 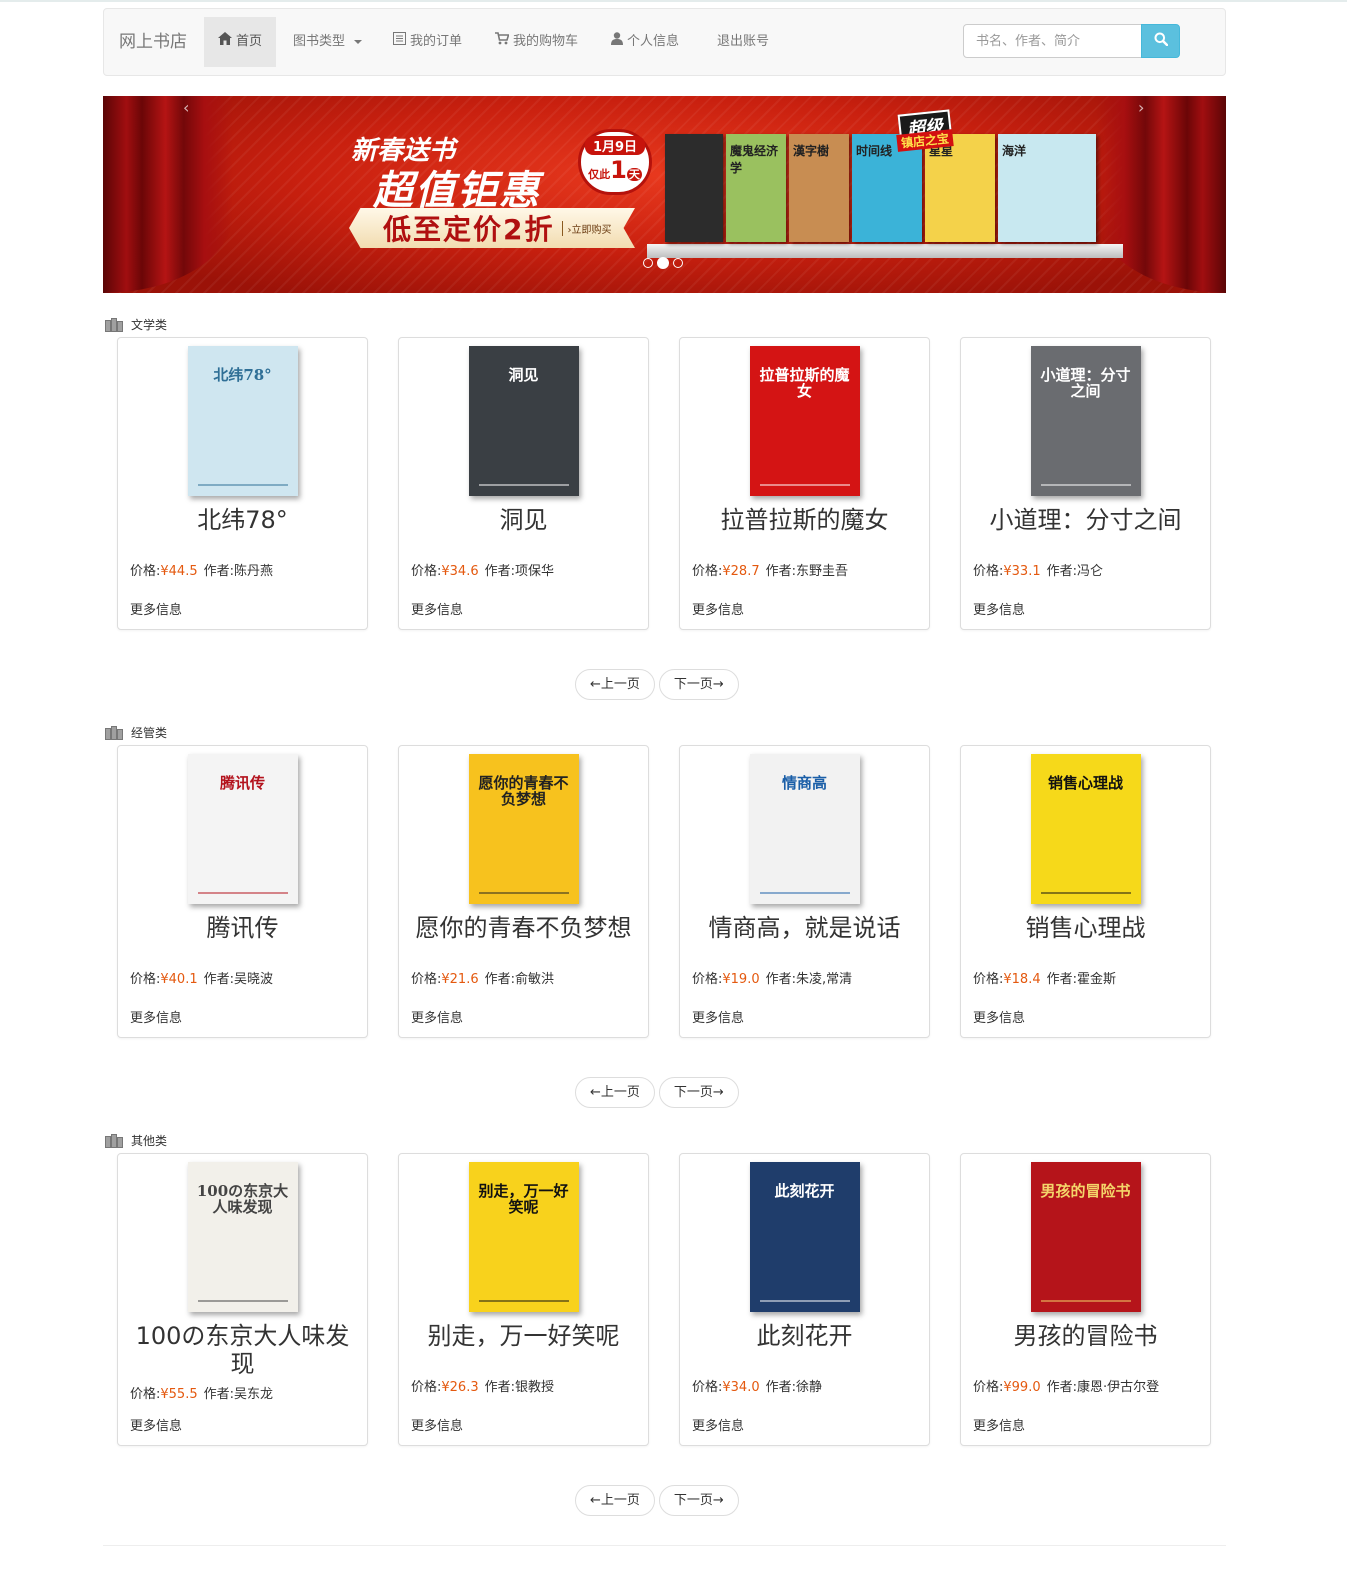 I want to click on book-price: ¥99.0, so click(x=1022, y=1387).